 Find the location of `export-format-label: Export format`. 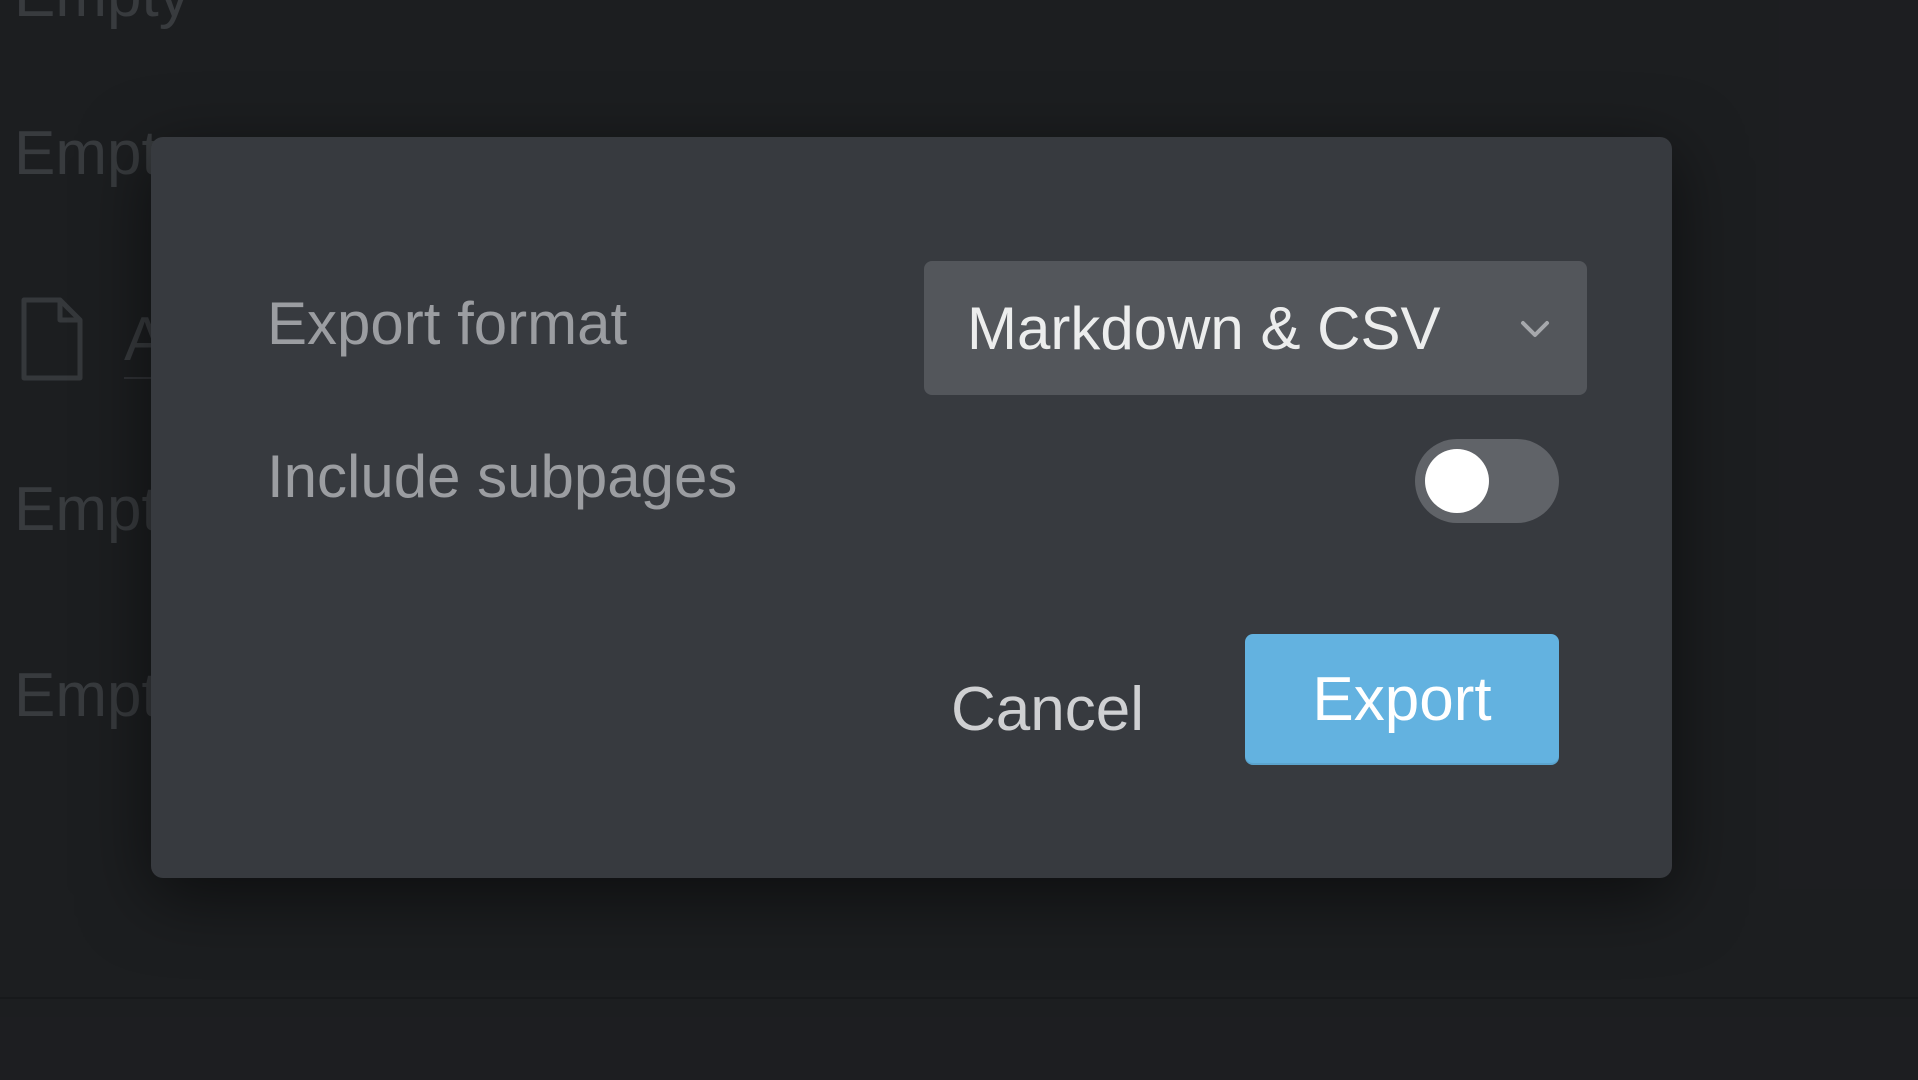

export-format-label: Export format is located at coordinates (447, 323).